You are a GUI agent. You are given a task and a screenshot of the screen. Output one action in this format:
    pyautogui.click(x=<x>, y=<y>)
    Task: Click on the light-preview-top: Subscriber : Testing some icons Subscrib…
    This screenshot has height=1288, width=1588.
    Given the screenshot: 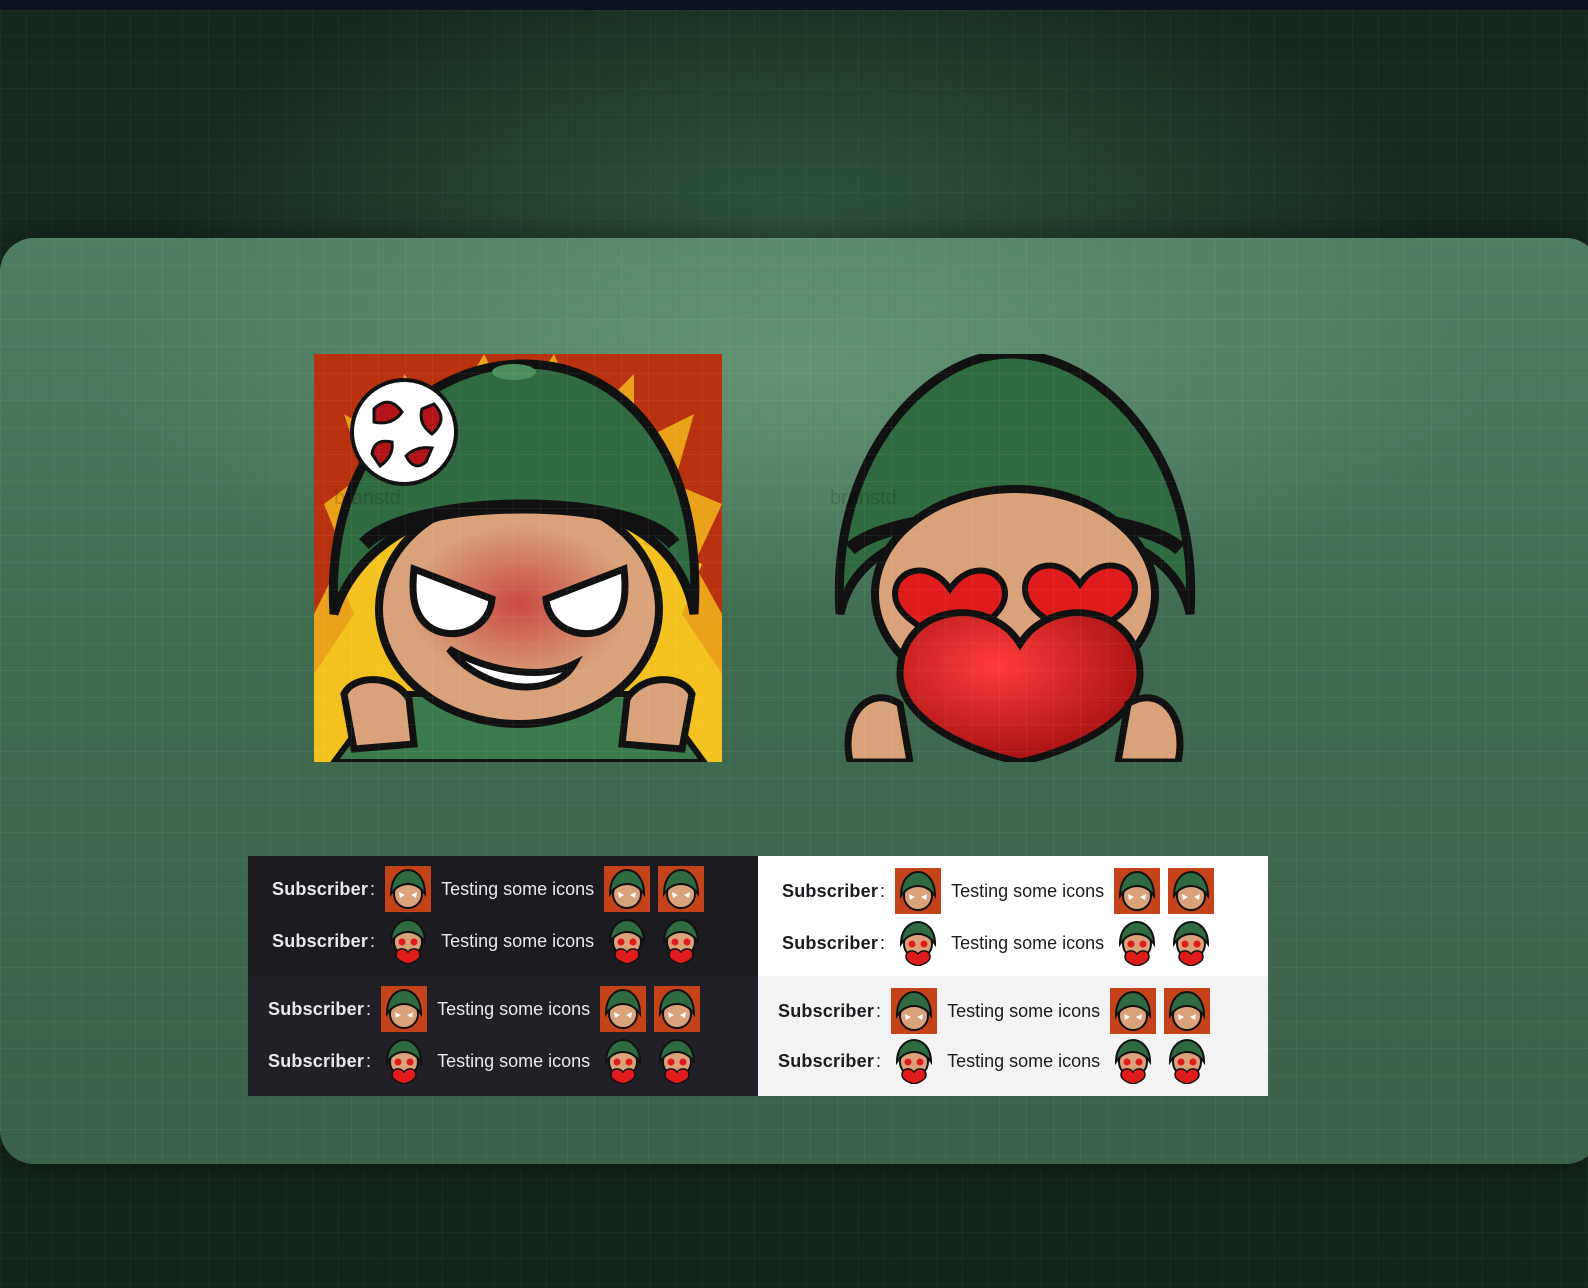 What is the action you would take?
    pyautogui.click(x=1013, y=916)
    